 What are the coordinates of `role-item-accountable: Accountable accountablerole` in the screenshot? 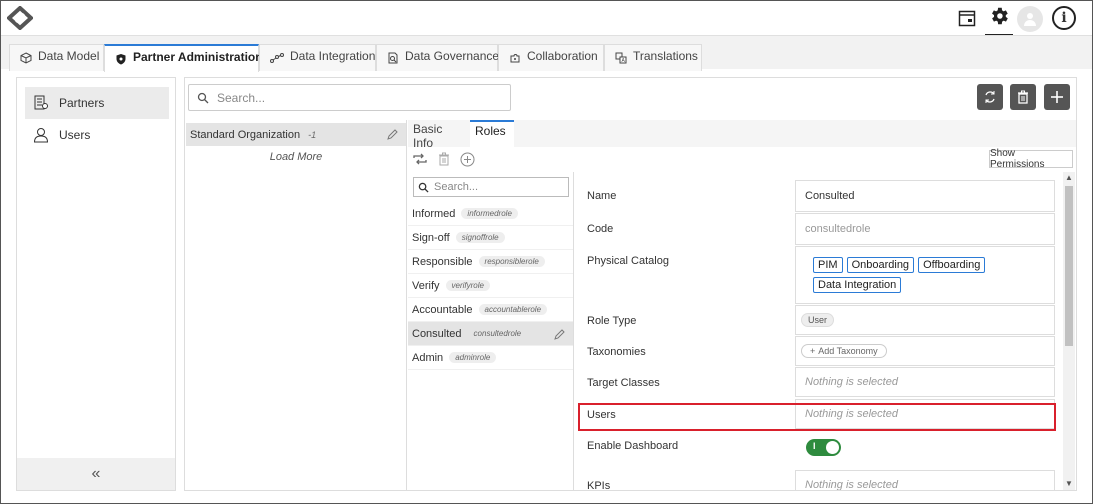 It's located at (490, 310).